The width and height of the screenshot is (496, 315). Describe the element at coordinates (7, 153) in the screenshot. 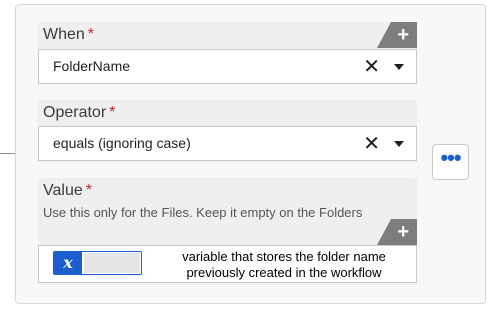

I see `connector-line` at that location.